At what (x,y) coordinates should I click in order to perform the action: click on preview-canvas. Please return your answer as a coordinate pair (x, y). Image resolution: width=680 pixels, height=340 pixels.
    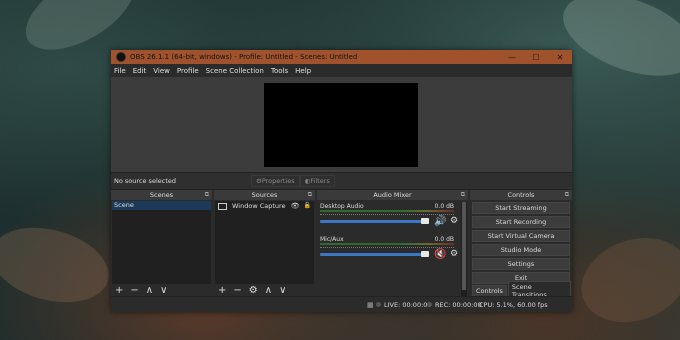
    Looking at the image, I should click on (341, 125).